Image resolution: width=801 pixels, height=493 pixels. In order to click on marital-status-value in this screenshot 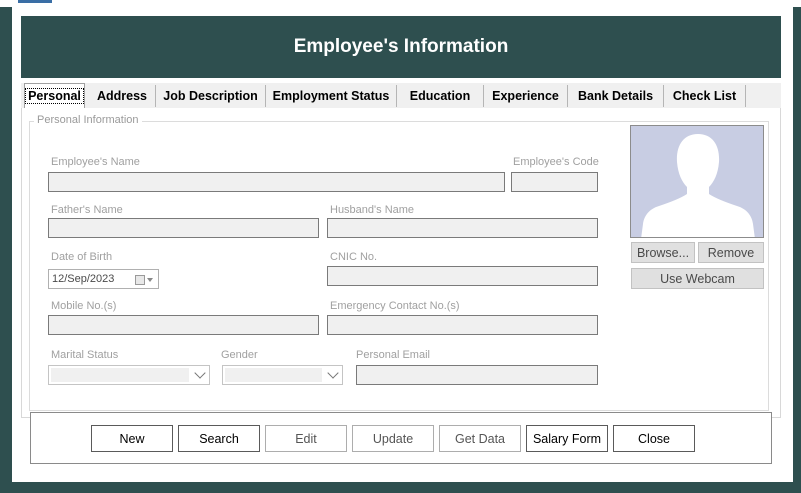, I will do `click(120, 375)`.